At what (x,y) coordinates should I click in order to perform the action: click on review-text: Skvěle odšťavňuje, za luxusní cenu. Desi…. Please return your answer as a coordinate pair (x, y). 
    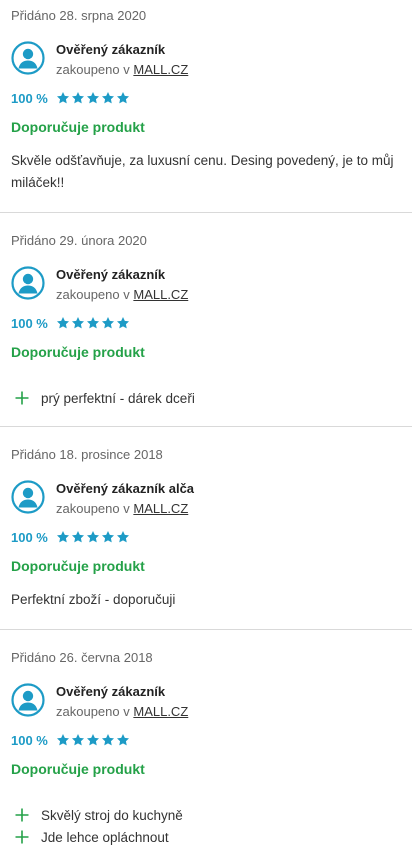
    Looking at the image, I should click on (202, 171).